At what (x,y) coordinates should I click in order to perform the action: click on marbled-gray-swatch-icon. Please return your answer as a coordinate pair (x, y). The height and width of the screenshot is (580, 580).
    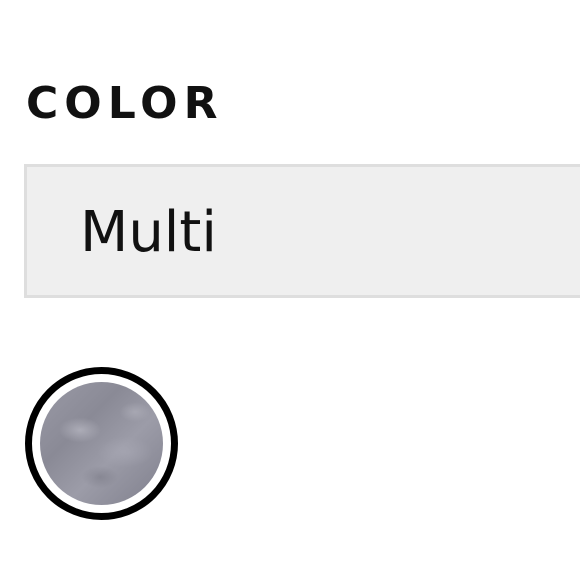
    Looking at the image, I should click on (101, 443).